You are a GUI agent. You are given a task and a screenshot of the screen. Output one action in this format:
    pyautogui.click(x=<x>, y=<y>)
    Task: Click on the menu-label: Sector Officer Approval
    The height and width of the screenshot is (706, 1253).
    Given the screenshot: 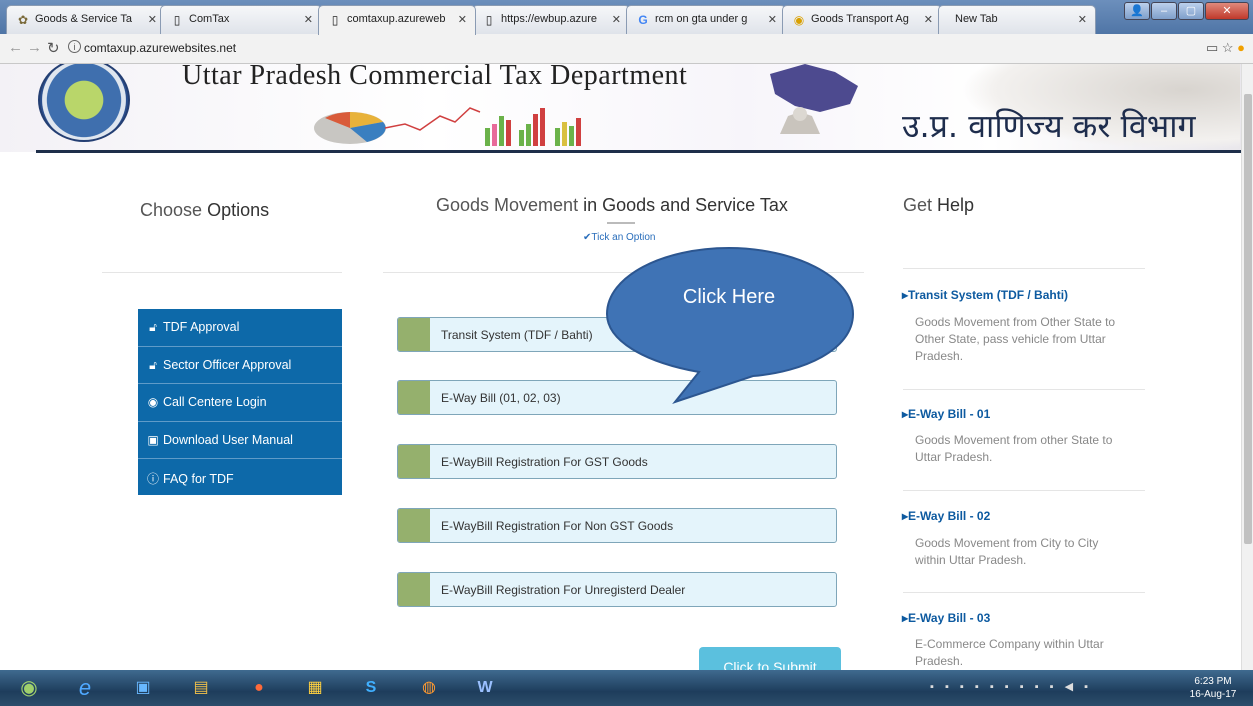 What is the action you would take?
    pyautogui.click(x=227, y=364)
    